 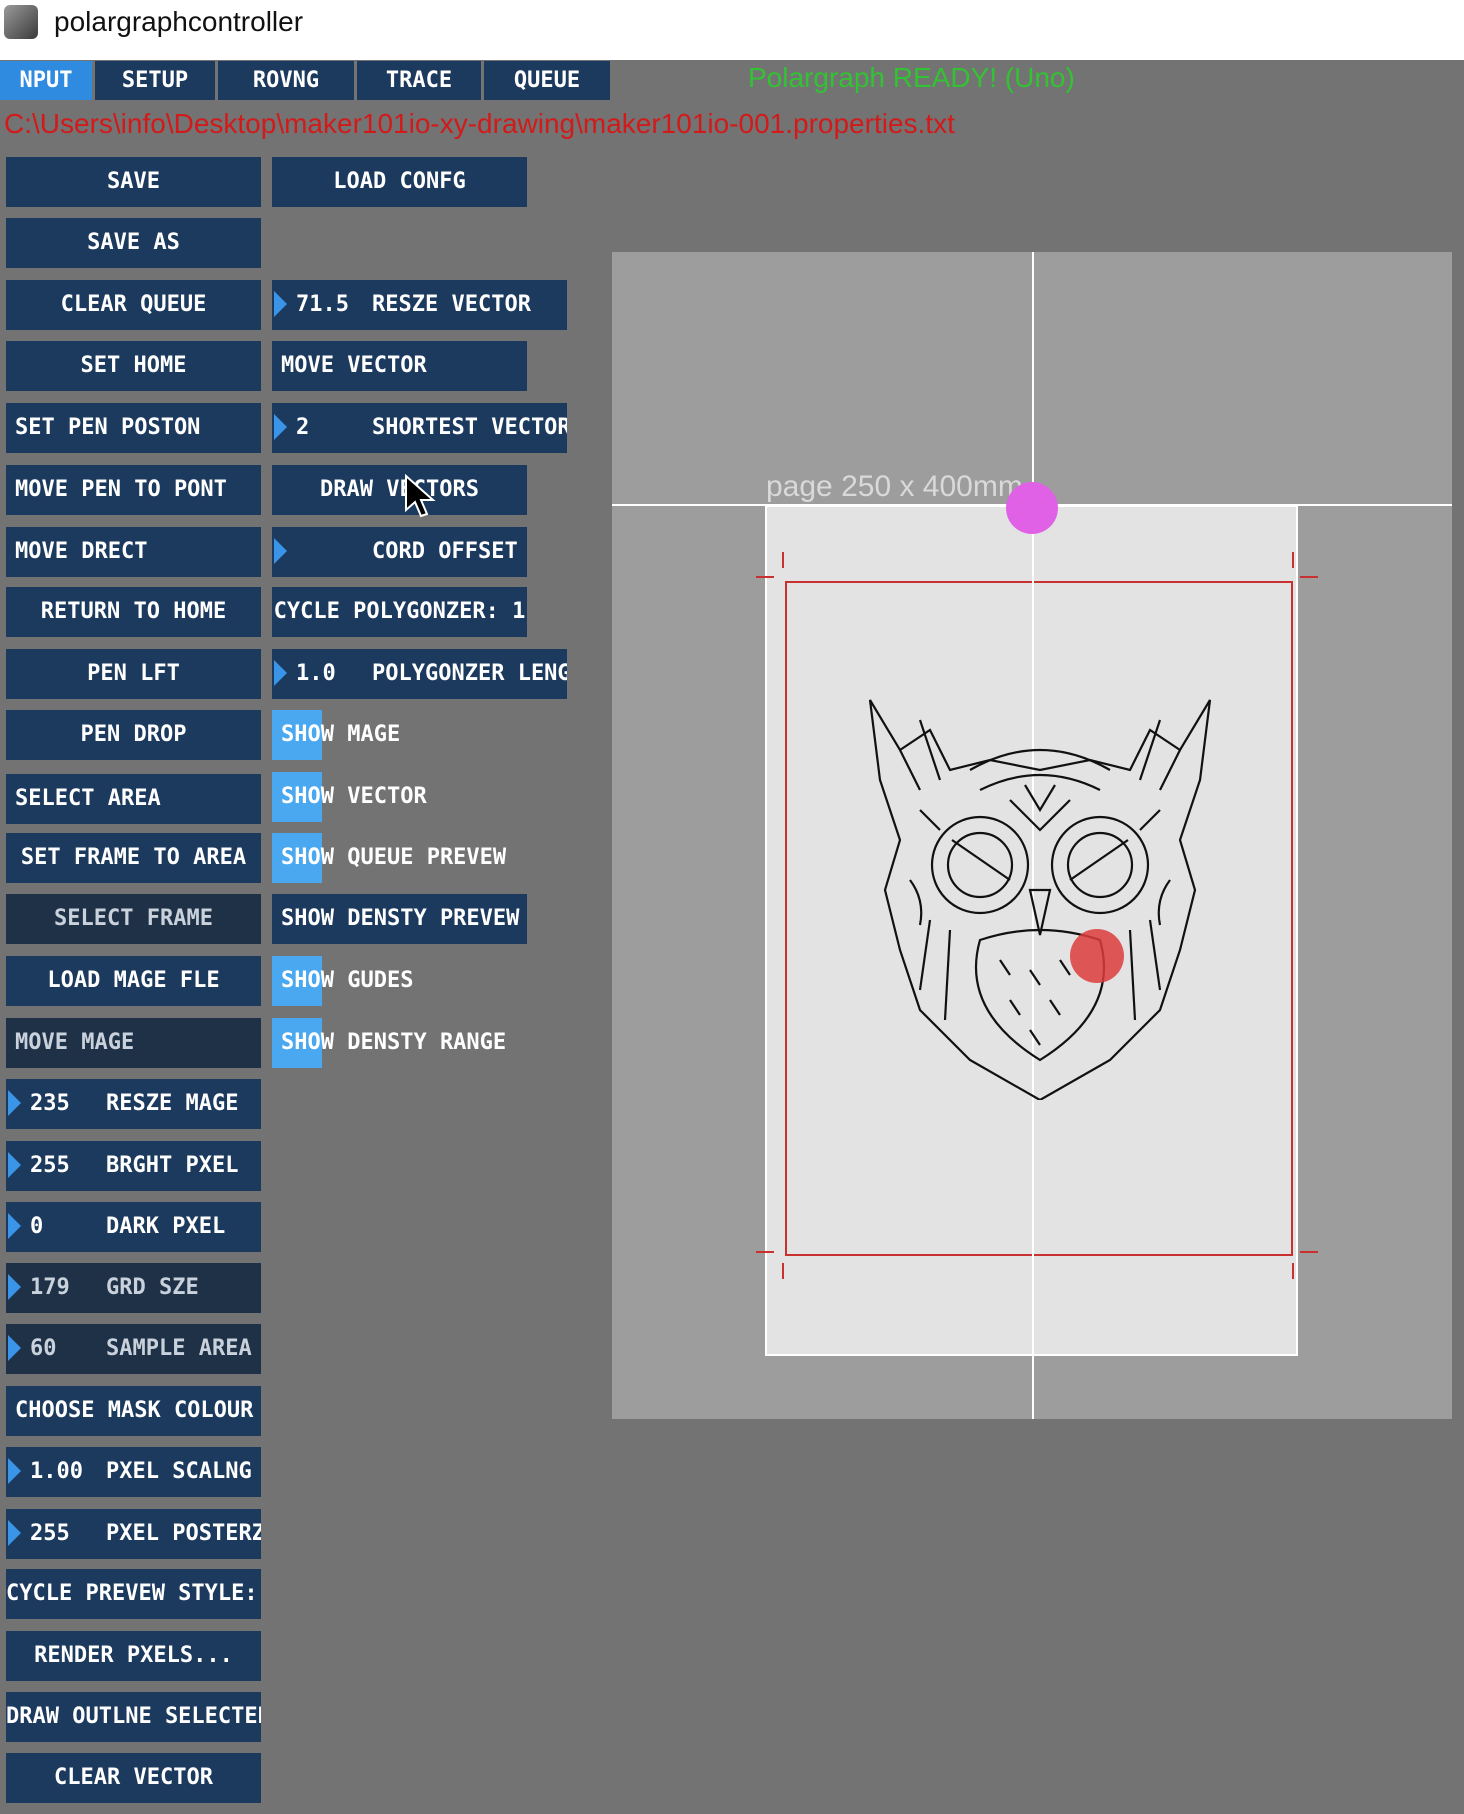 What do you see at coordinates (133, 552) in the screenshot?
I see `move-direct-button: MOVE DRECT` at bounding box center [133, 552].